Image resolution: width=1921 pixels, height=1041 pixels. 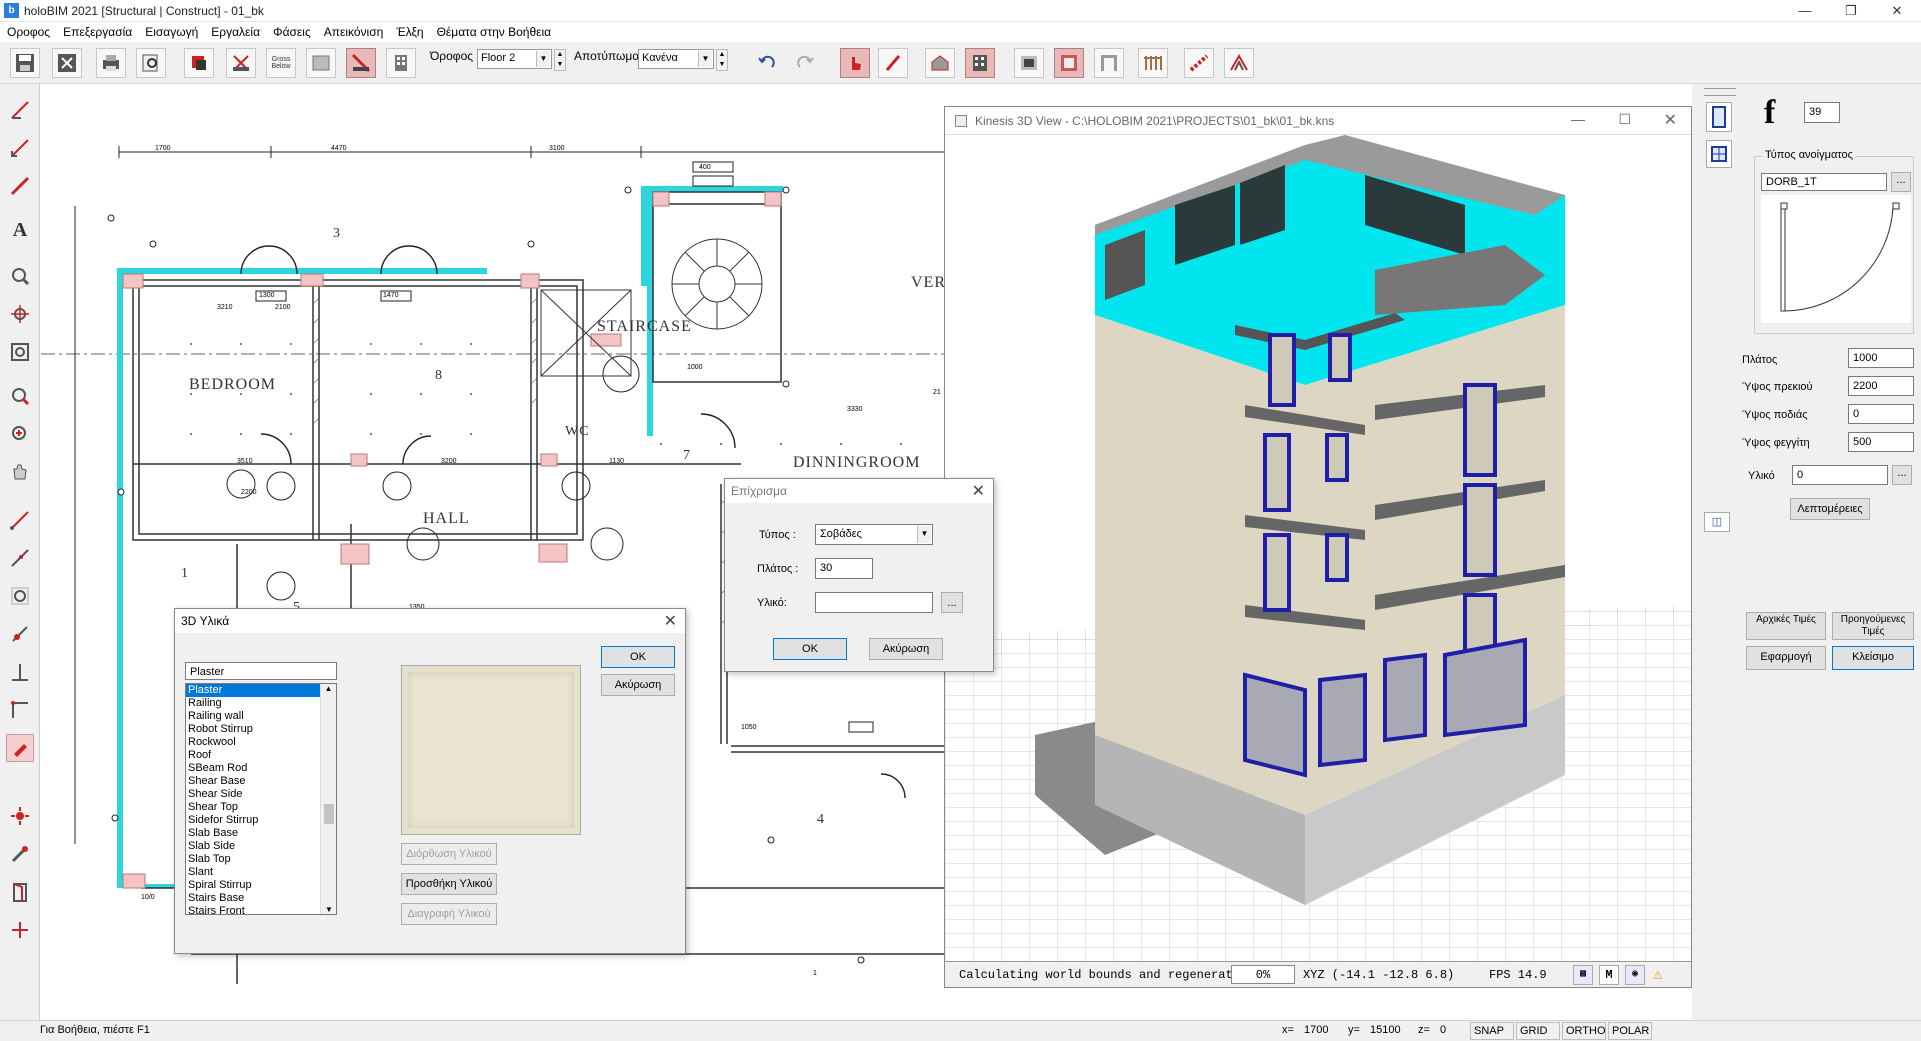 I want to click on plaster-cancel-button: Ακύρωση, so click(x=906, y=649).